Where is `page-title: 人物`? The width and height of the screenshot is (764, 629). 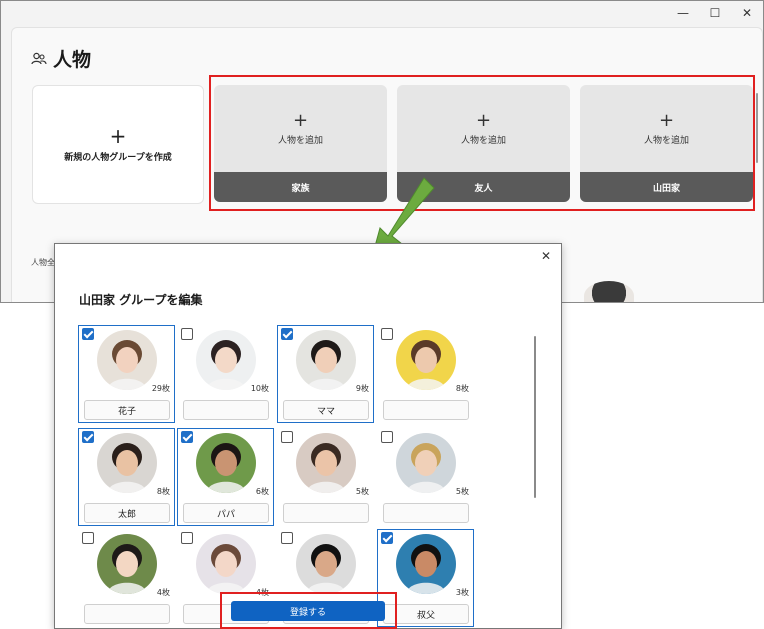 page-title: 人物 is located at coordinates (61, 58).